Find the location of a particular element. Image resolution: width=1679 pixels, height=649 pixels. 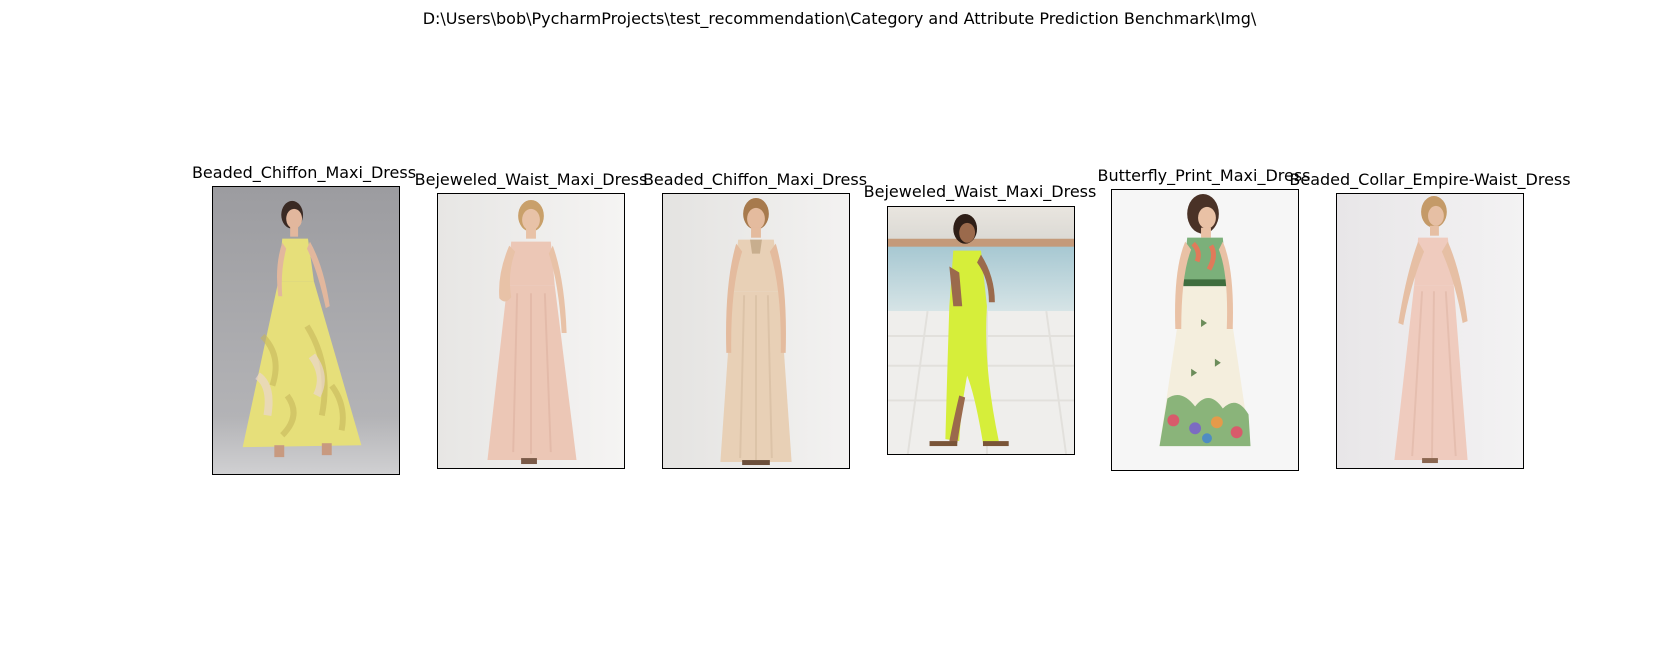

neon-beach-dress-photo is located at coordinates (981, 330).